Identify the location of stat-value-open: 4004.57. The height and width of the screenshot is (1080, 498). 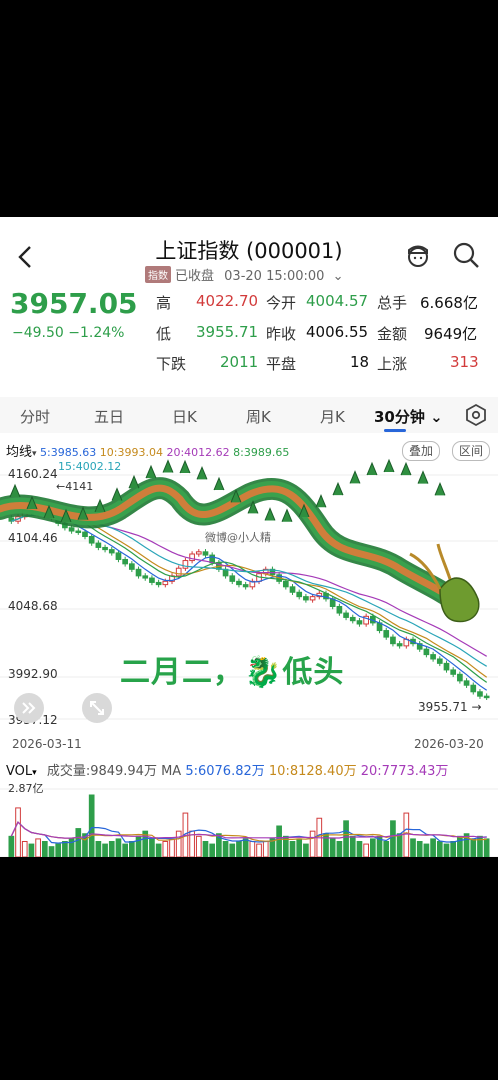
(337, 301).